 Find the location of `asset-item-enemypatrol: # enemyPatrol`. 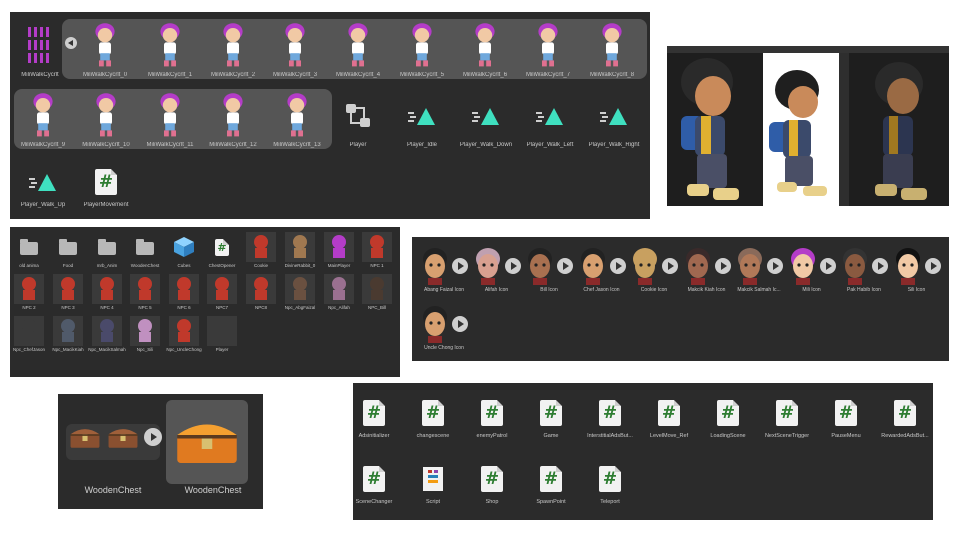

asset-item-enemypatrol: # enemyPatrol is located at coordinates (492, 416).